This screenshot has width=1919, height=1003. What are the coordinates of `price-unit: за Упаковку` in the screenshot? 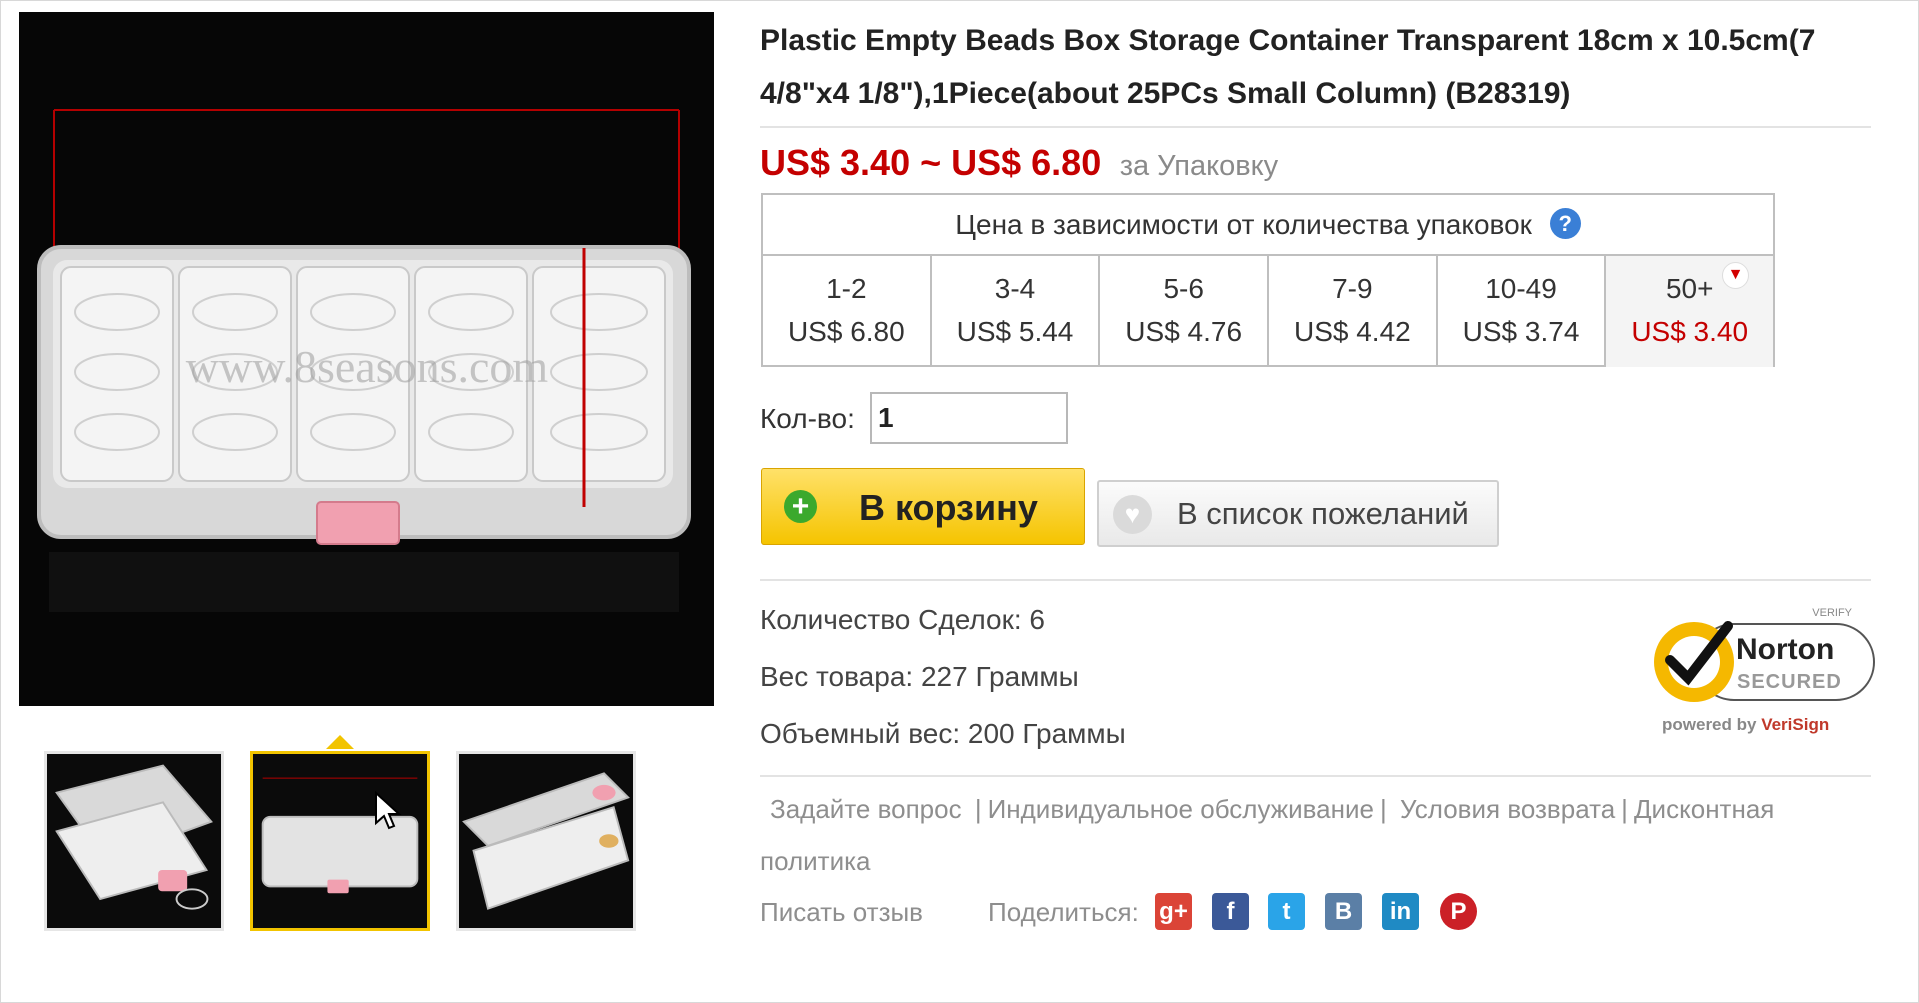 It's located at (1199, 166).